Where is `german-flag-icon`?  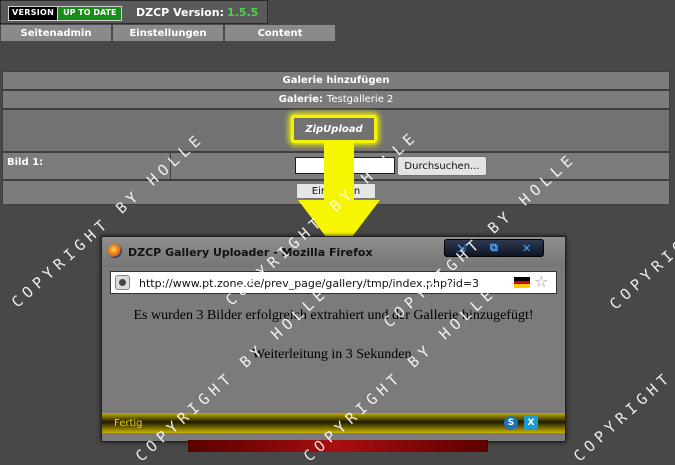 german-flag-icon is located at coordinates (522, 283).